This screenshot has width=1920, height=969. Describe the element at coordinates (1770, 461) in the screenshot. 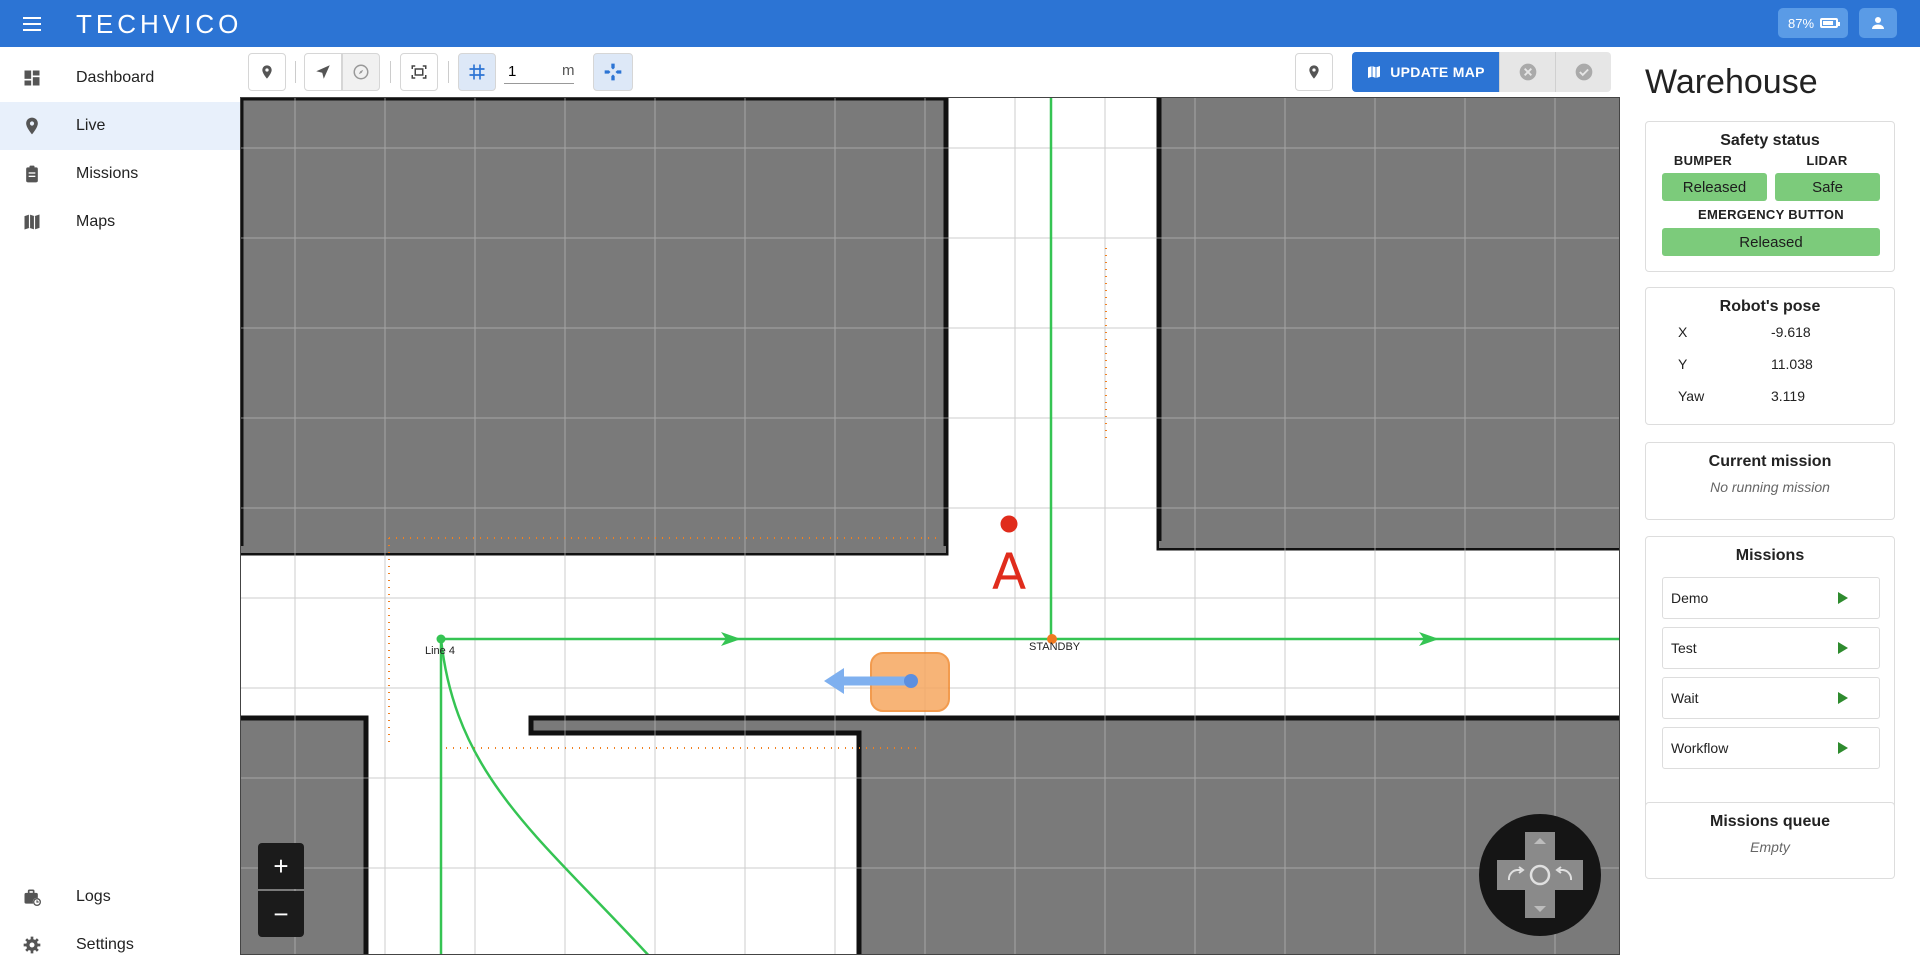

I see `current-mission-title: Current mission` at that location.